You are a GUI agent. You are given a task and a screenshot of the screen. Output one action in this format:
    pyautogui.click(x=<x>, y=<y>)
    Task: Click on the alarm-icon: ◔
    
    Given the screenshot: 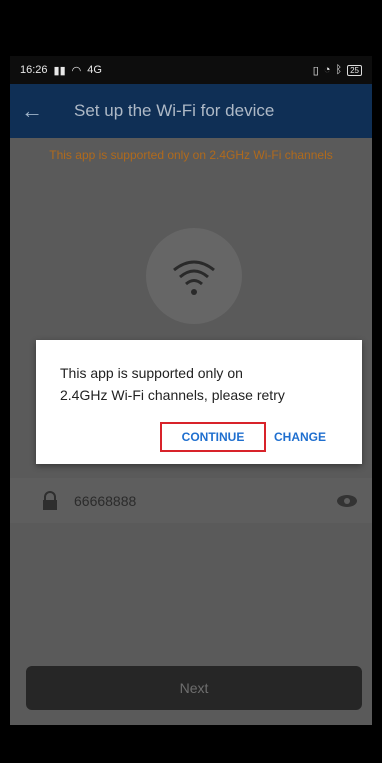 What is the action you would take?
    pyautogui.click(x=327, y=70)
    